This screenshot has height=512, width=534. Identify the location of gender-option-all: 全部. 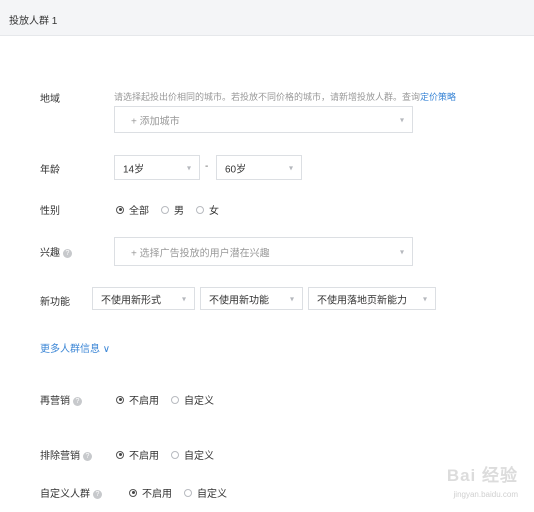
(132, 209).